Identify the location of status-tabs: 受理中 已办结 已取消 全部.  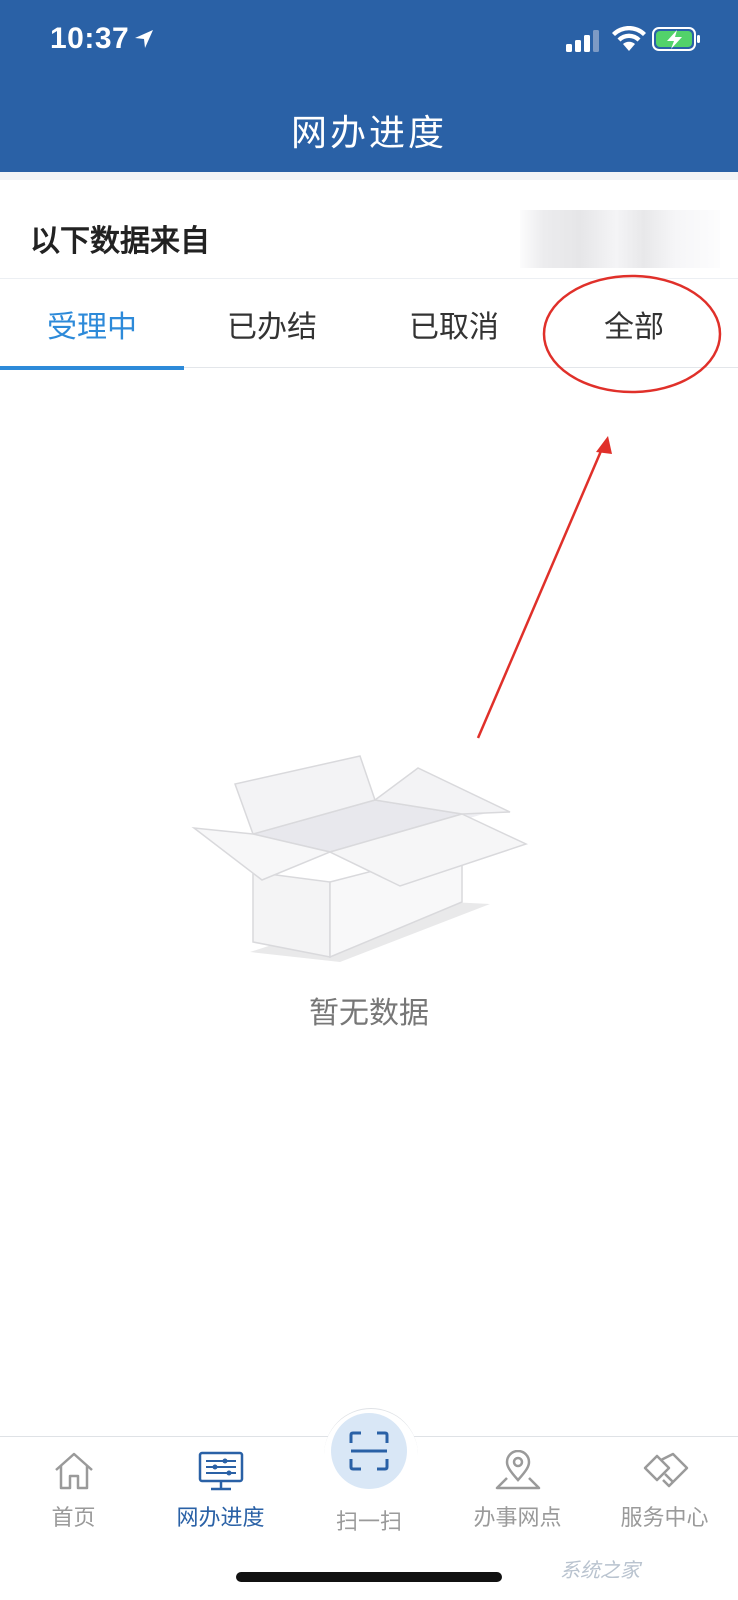
(369, 324).